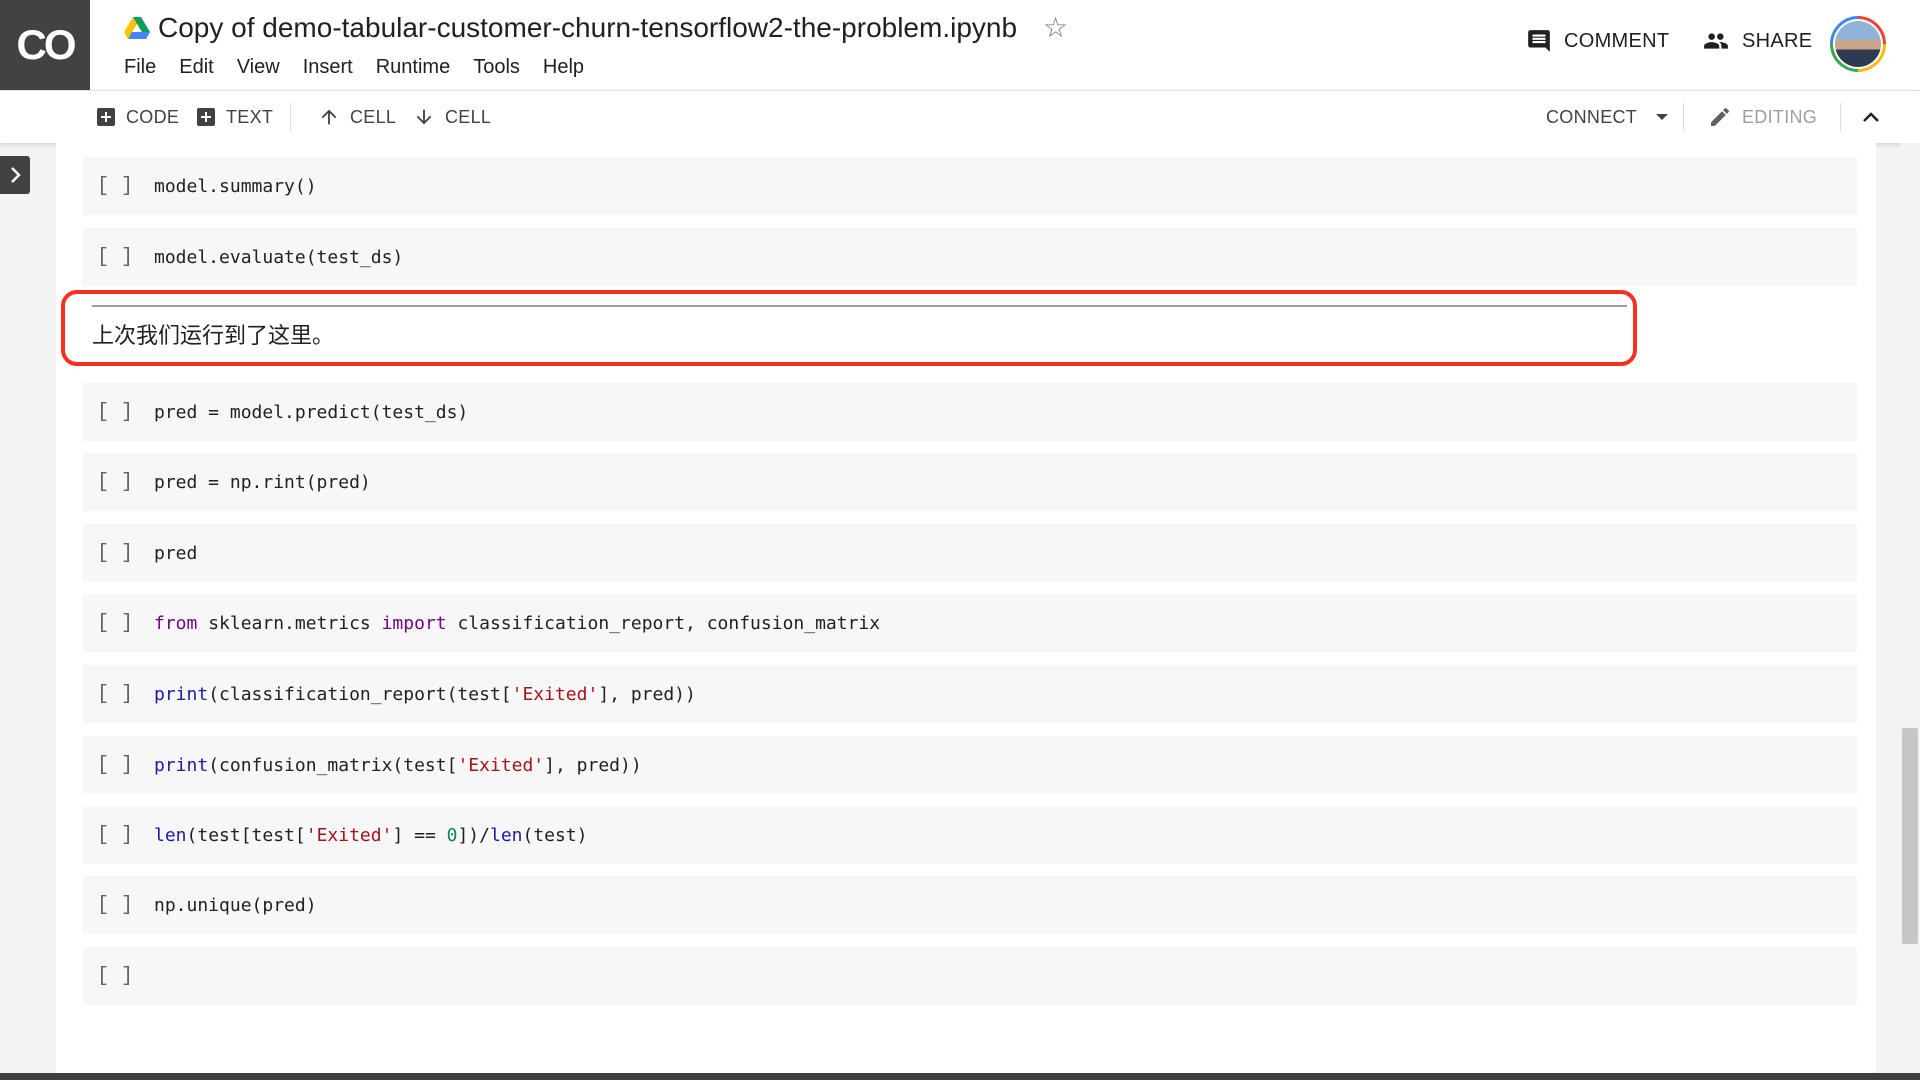 This screenshot has width=1920, height=1080. I want to click on cell-code: len(test[test['Exited'] == 0])/len(test), so click(371, 835).